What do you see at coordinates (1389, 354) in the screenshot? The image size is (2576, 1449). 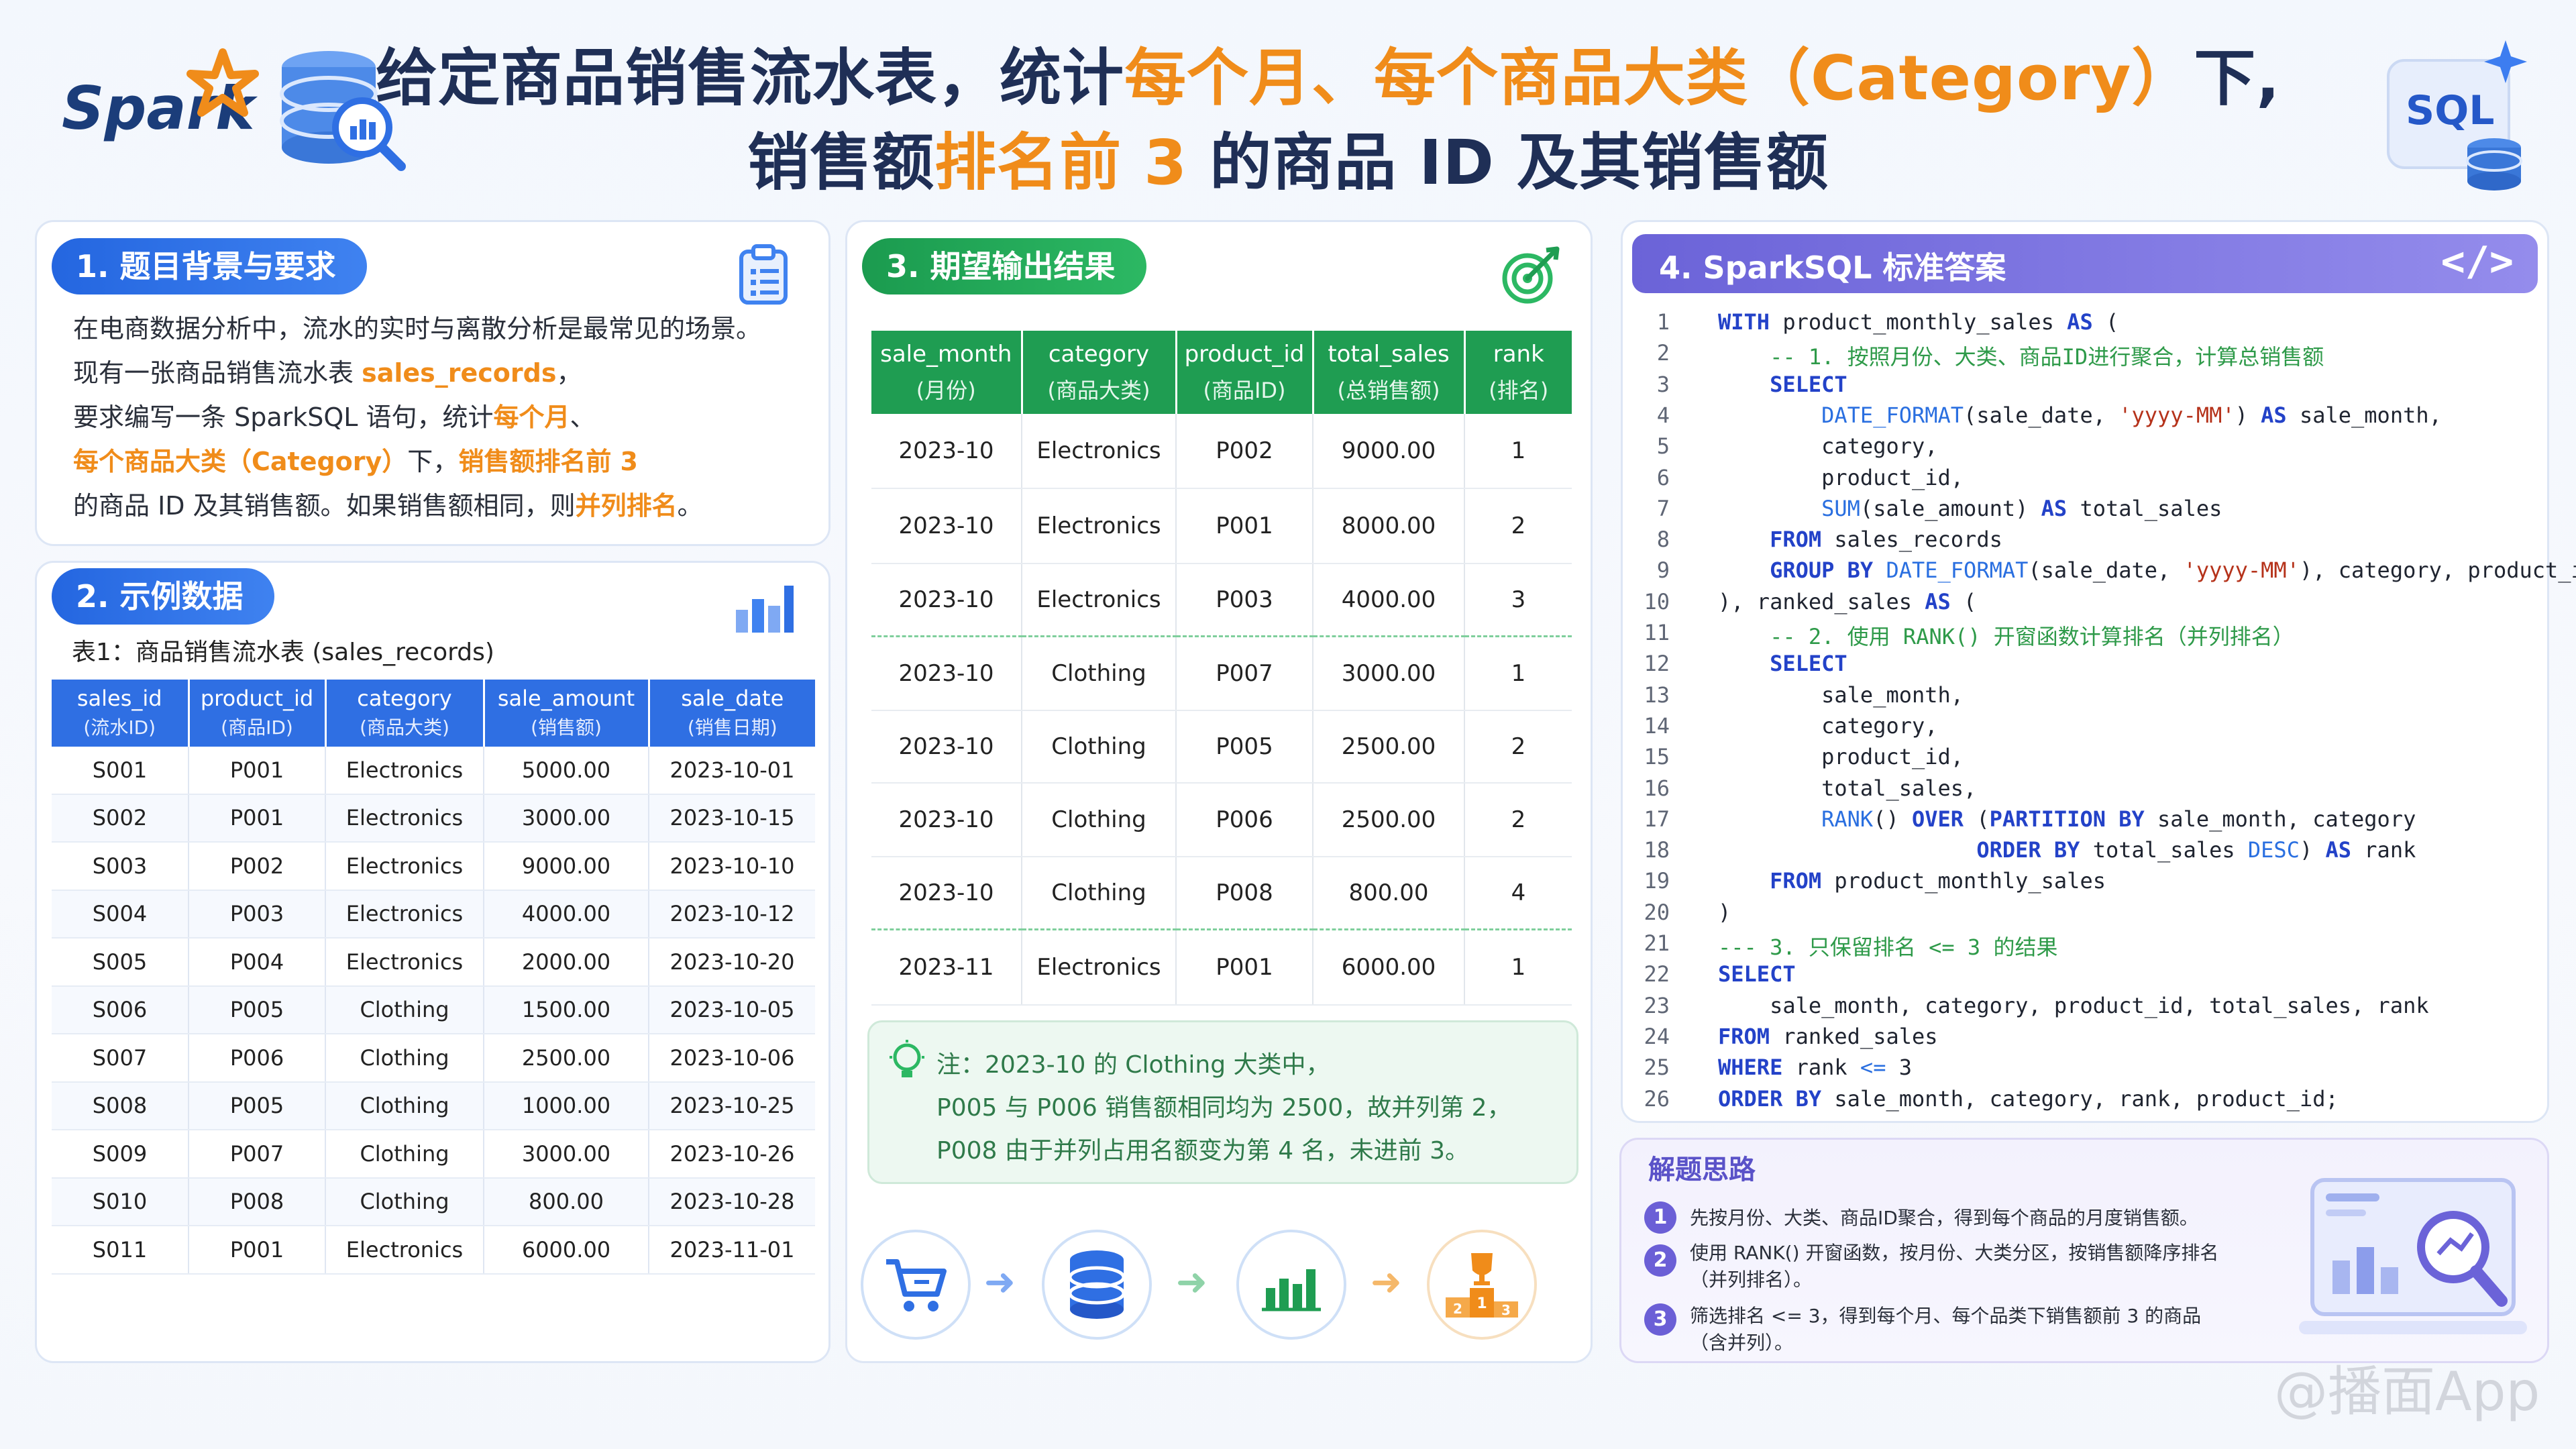 I see `header-name: total_sales` at bounding box center [1389, 354].